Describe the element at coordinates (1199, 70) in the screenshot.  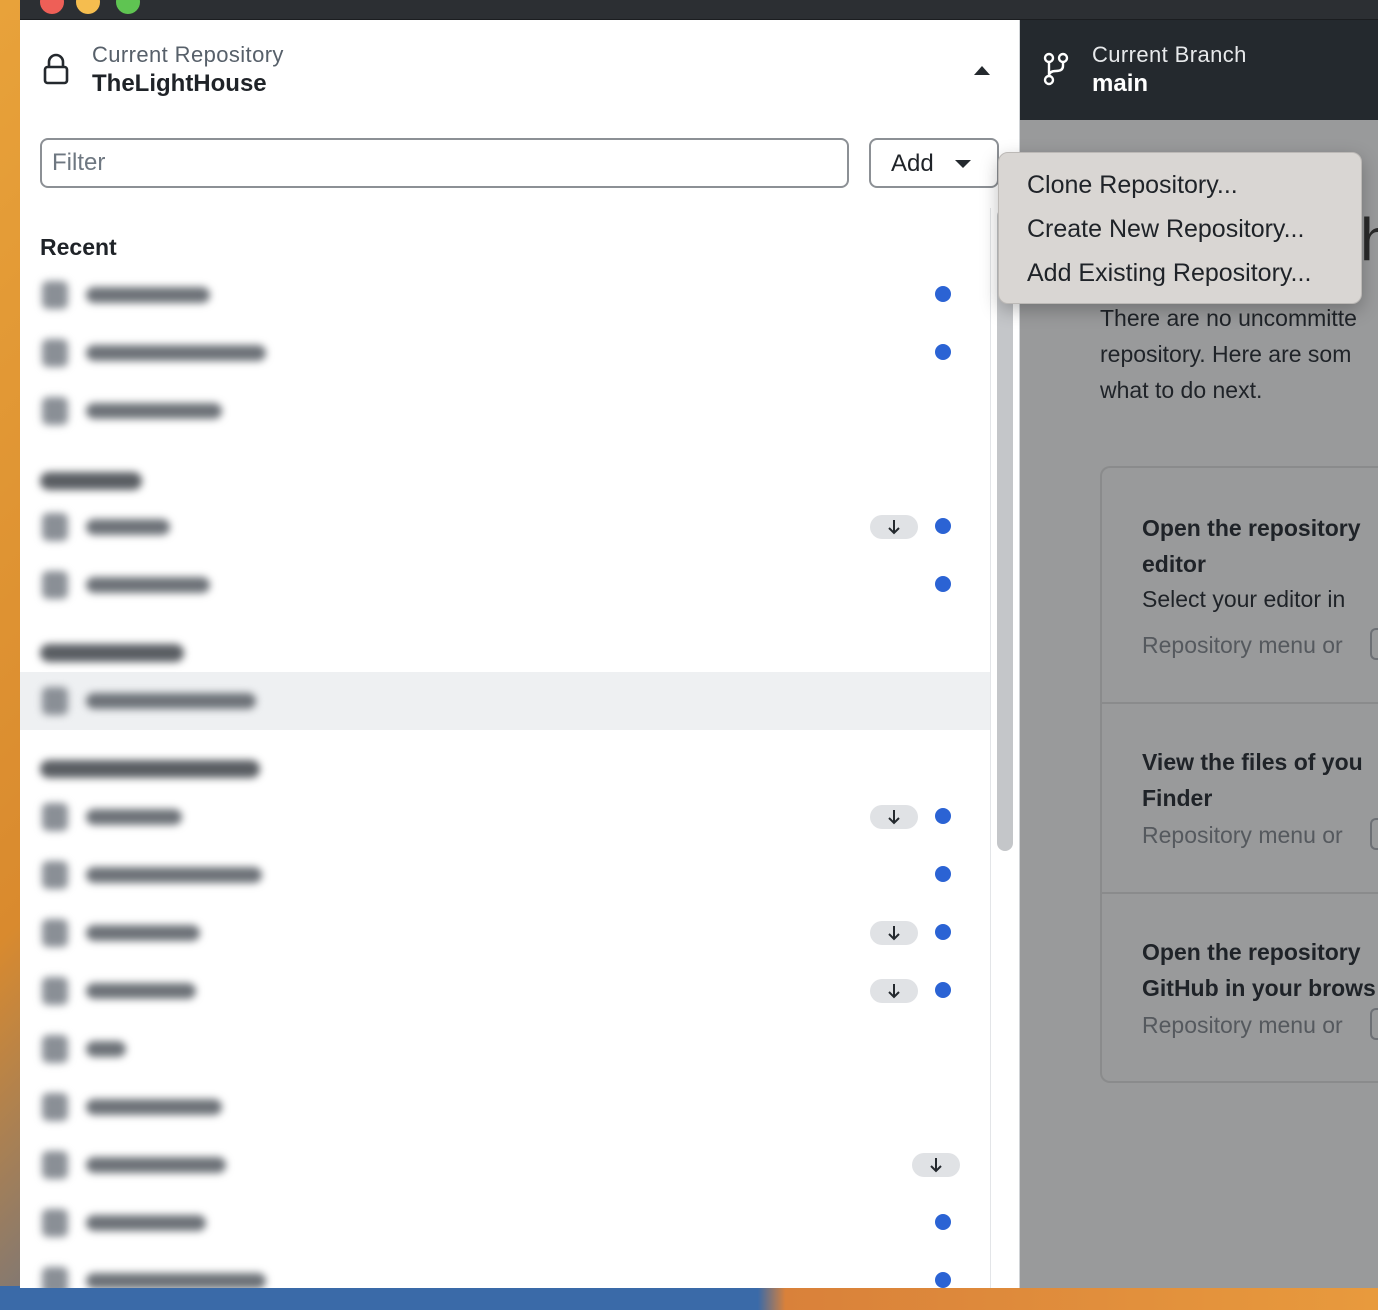
I see `current-branch-selector: Current Branch main` at that location.